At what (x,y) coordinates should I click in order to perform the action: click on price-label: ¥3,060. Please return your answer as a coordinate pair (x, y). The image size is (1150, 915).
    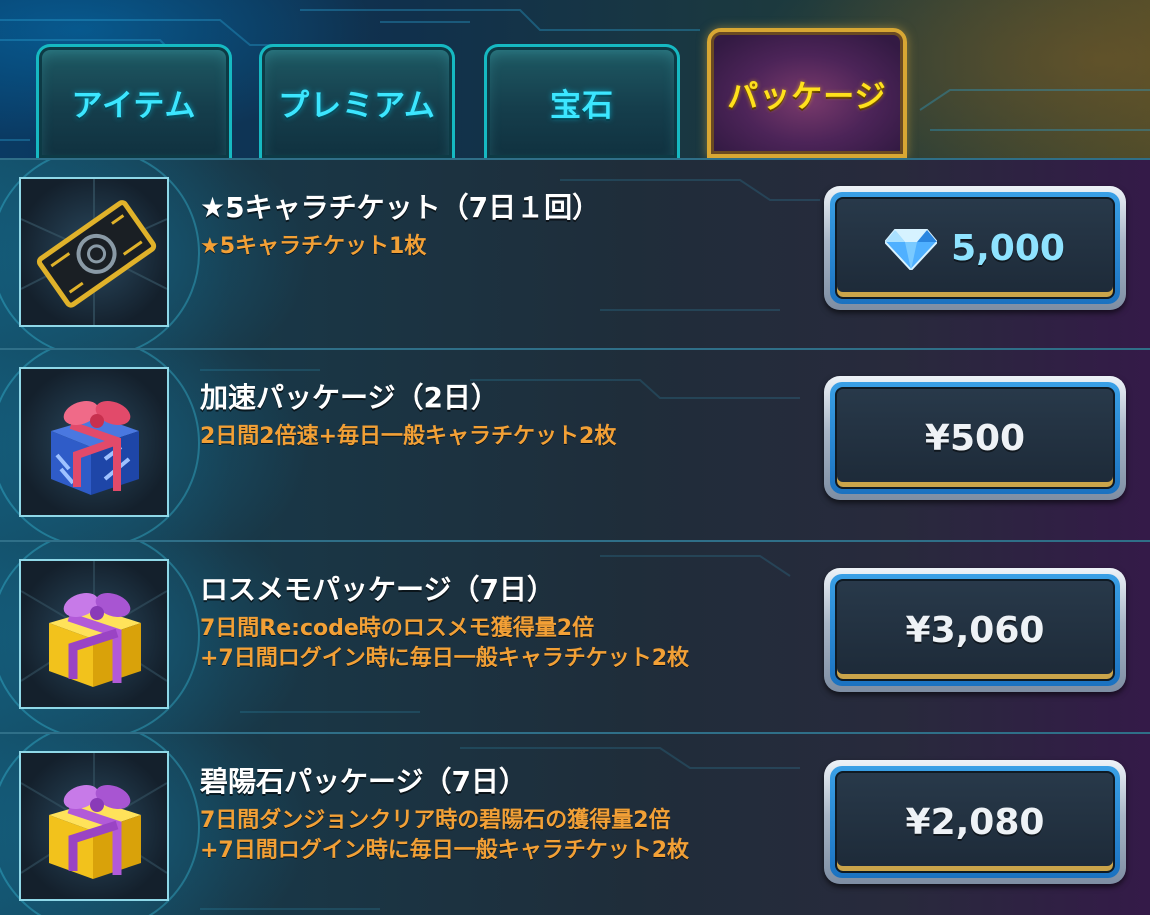
    Looking at the image, I should click on (975, 630).